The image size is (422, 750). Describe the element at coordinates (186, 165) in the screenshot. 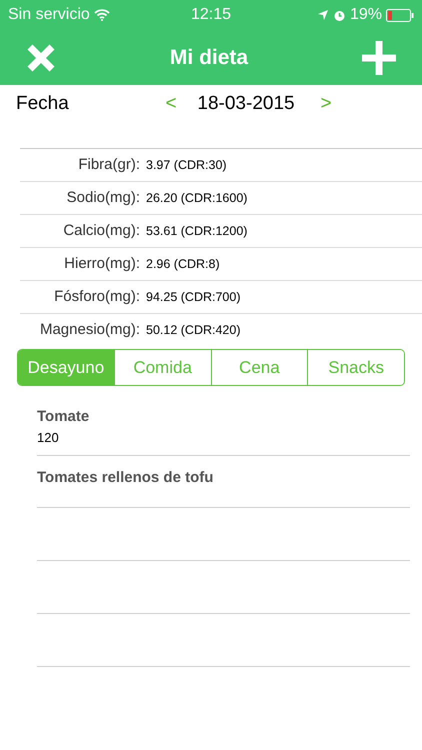

I see `nutrient-value: 3.97 (CDR:30)` at that location.